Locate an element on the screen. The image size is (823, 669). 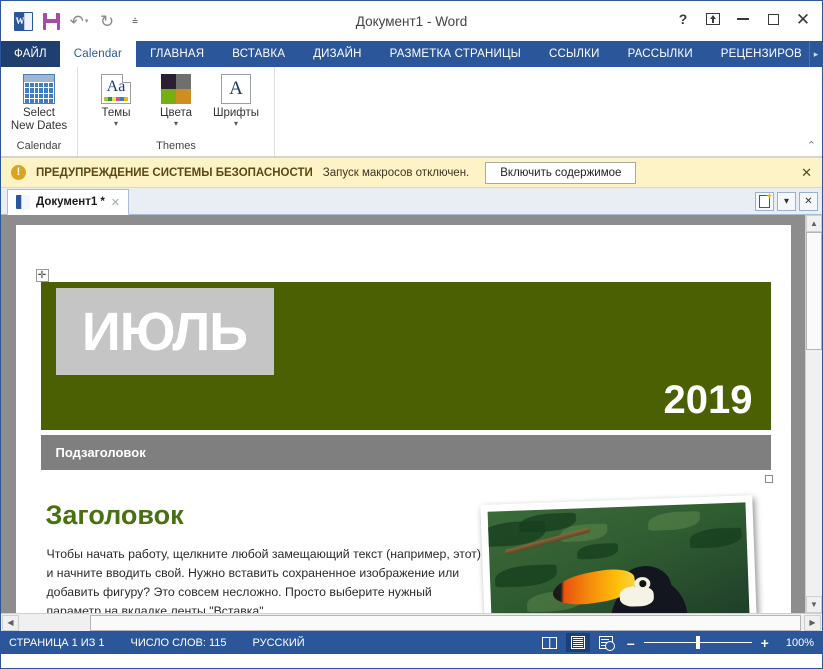
year-title: 2019 is located at coordinates (708, 400).